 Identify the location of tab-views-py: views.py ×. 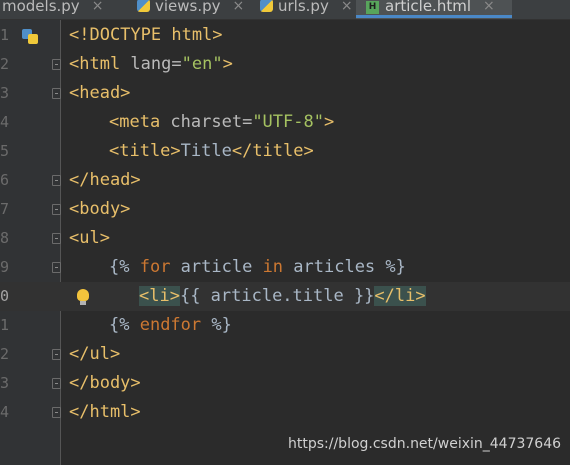
(190, 9).